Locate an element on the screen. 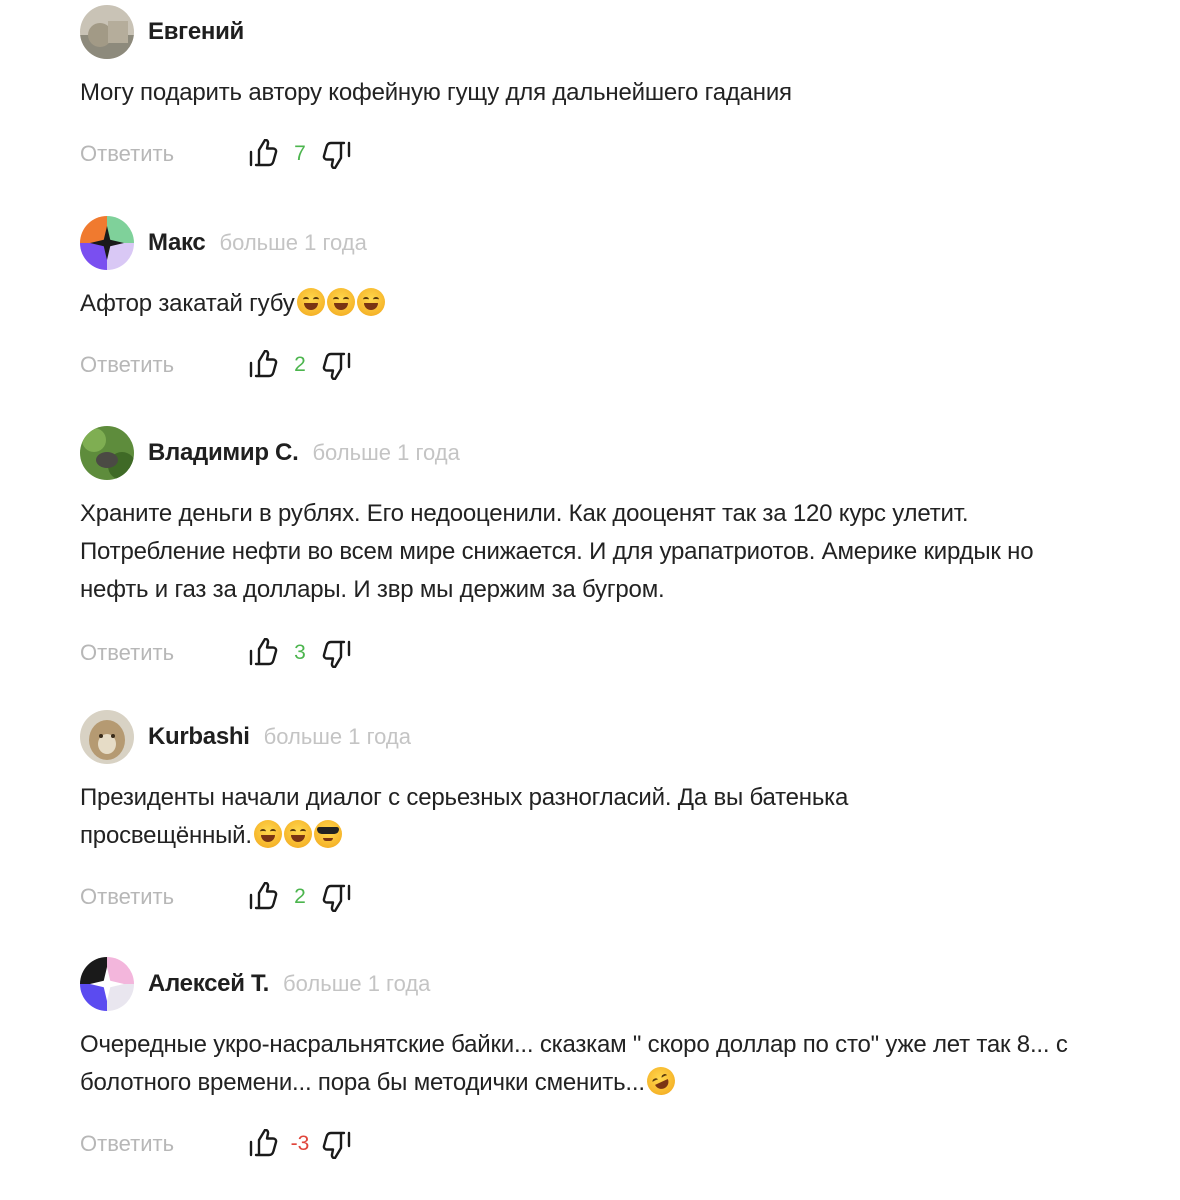 The height and width of the screenshot is (1200, 1180). like-count: 3 is located at coordinates (300, 652).